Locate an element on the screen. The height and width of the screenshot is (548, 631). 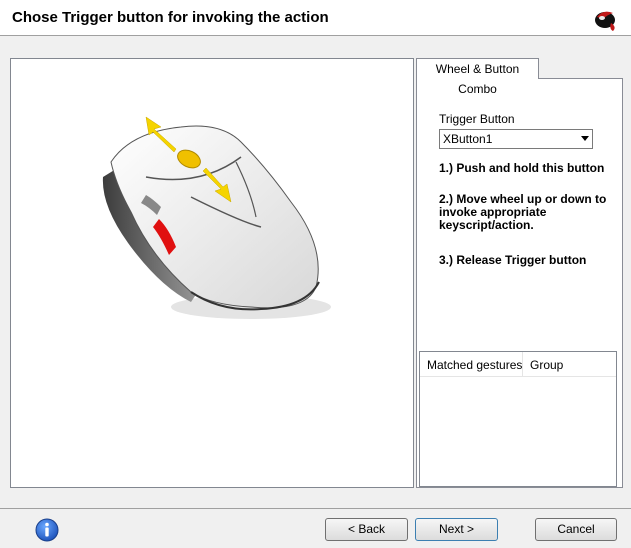
mouse-logo-icon is located at coordinates (605, 21).